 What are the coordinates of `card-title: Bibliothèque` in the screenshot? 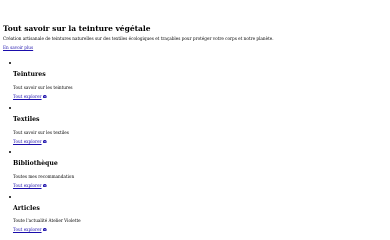 It's located at (35, 163).